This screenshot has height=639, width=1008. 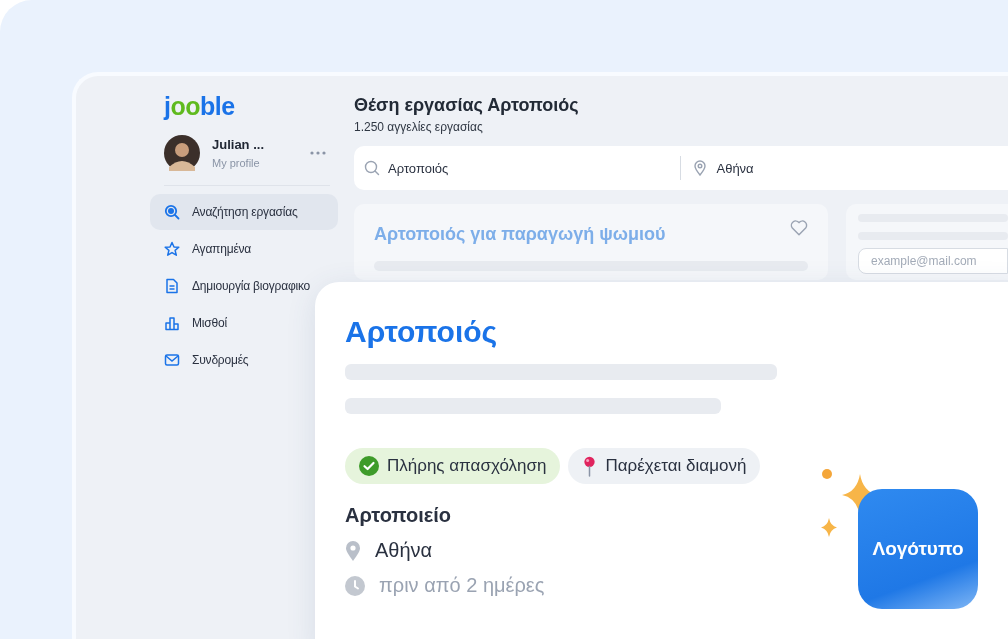 What do you see at coordinates (676, 332) in the screenshot?
I see `job-title: Αρτοποιός` at bounding box center [676, 332].